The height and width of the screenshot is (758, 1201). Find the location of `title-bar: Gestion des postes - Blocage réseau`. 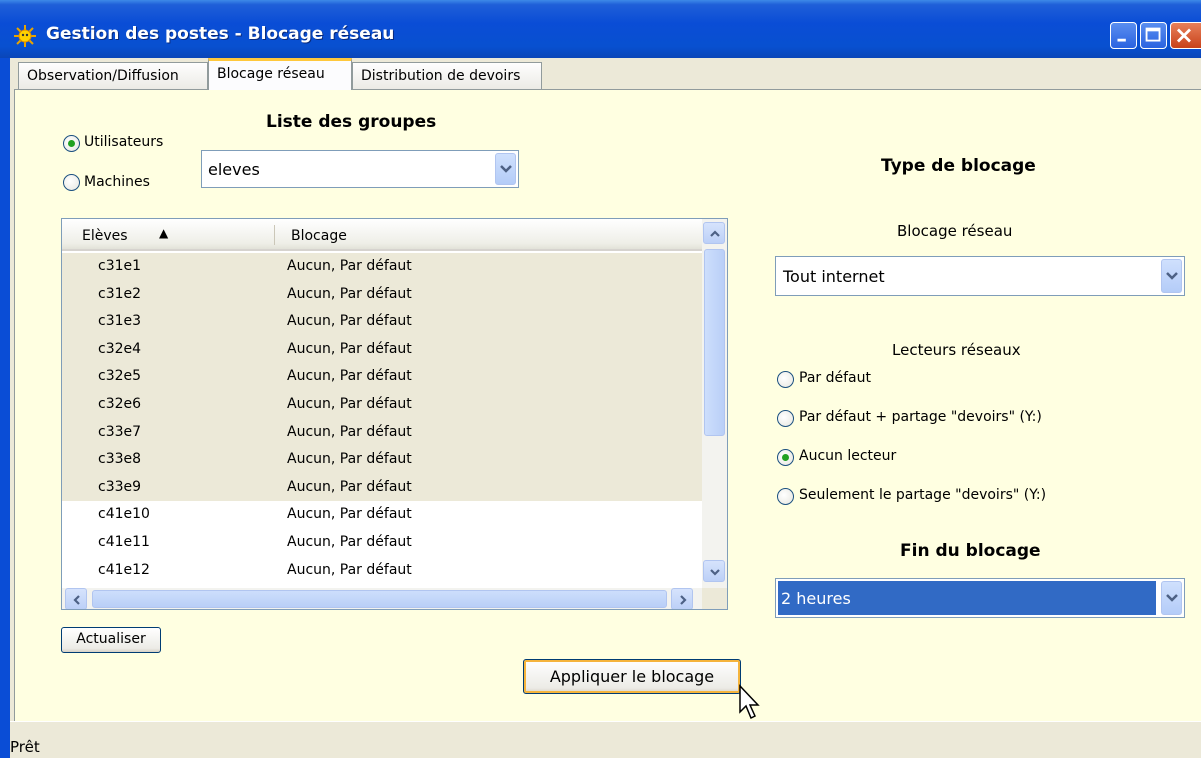

title-bar: Gestion des postes - Blocage réseau is located at coordinates (600, 29).